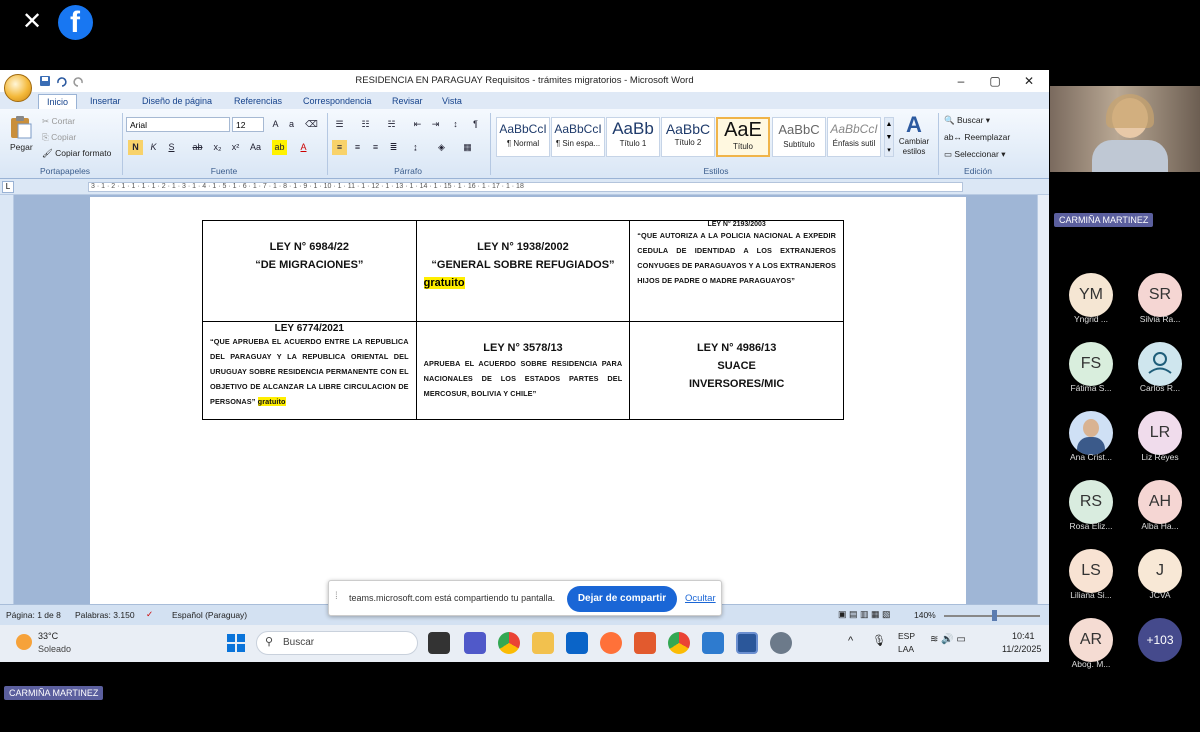 Image resolution: width=1200 pixels, height=732 pixels. Describe the element at coordinates (1091, 433) in the screenshot. I see `participant-photo` at that location.